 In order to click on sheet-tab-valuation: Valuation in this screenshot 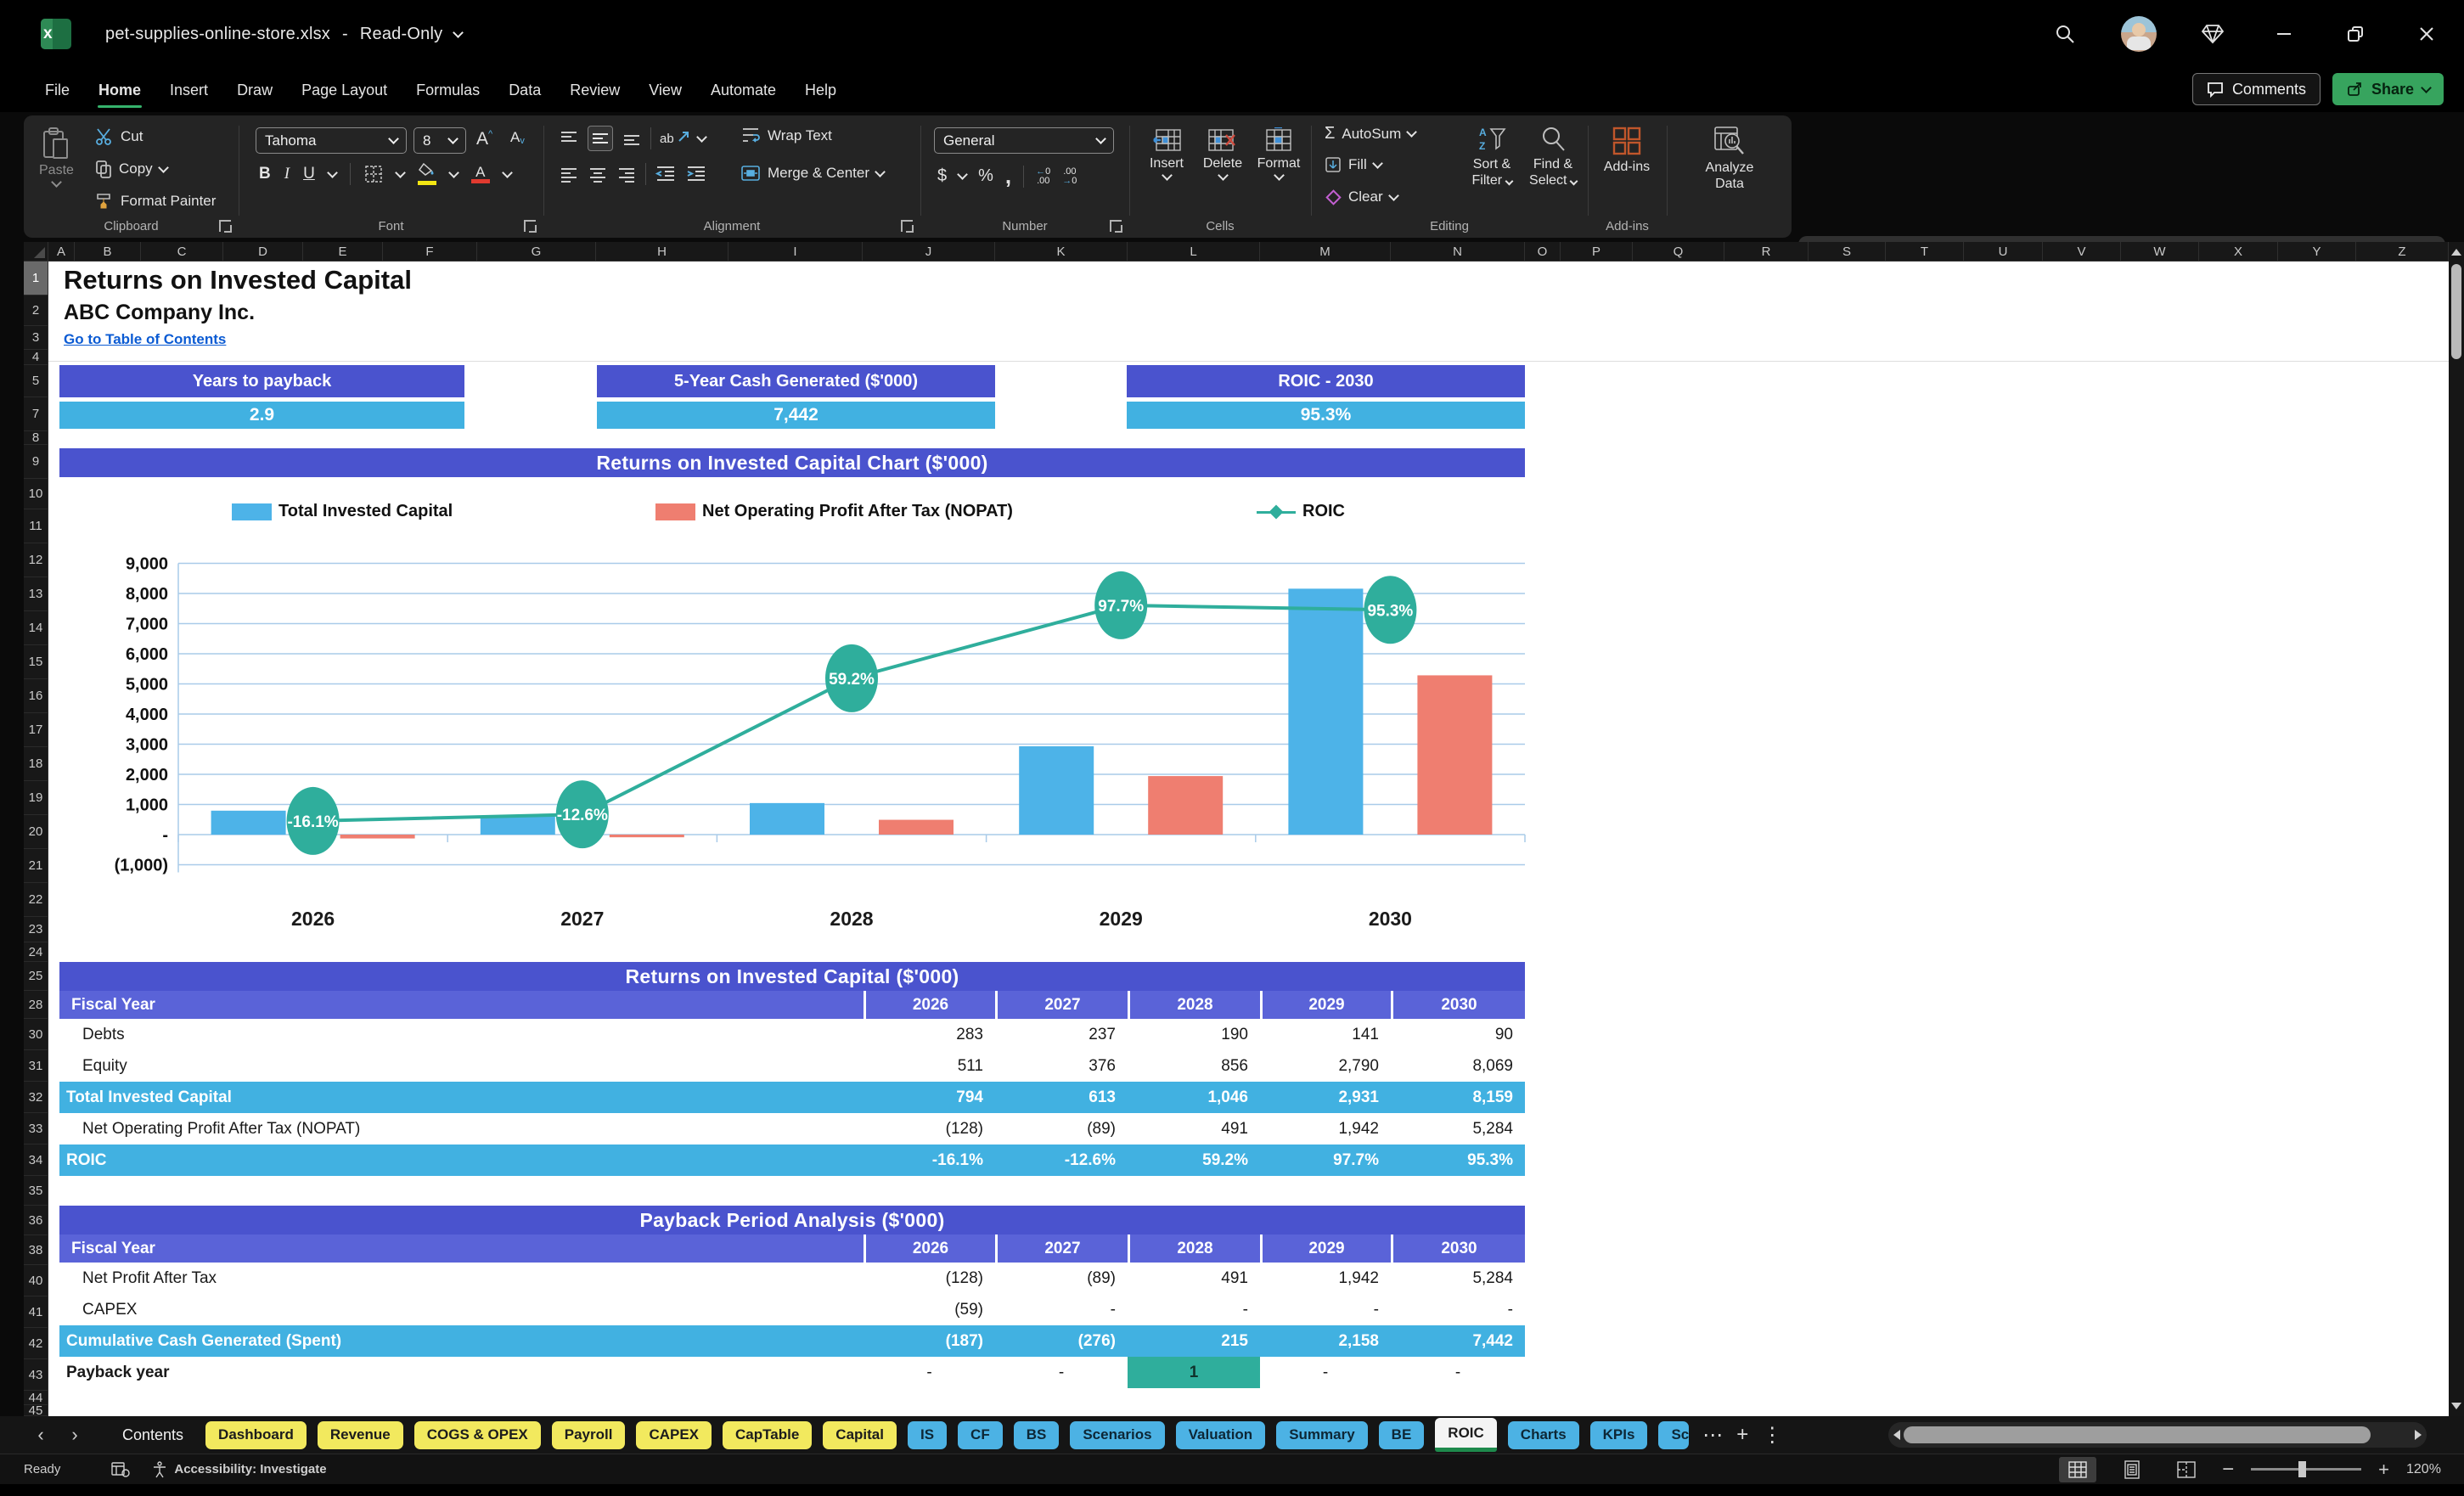, I will do `click(1220, 1434)`.